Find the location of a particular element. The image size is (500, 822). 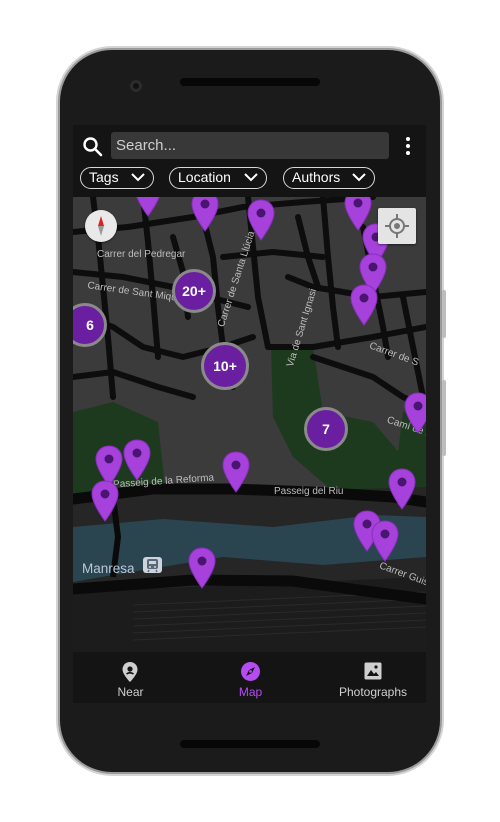

nav-item-near: Near is located at coordinates (130, 677).